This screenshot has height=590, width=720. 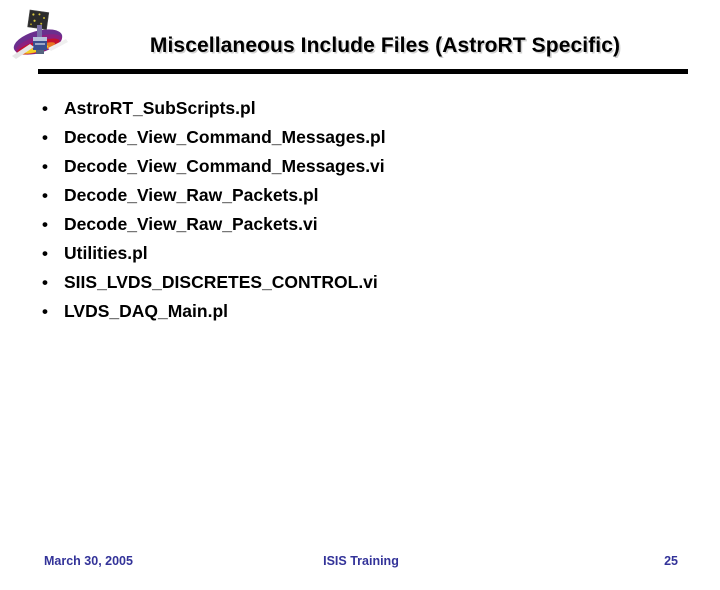 What do you see at coordinates (191, 224) in the screenshot?
I see `list-item-label: Decode_View_Raw_Packets.vi` at bounding box center [191, 224].